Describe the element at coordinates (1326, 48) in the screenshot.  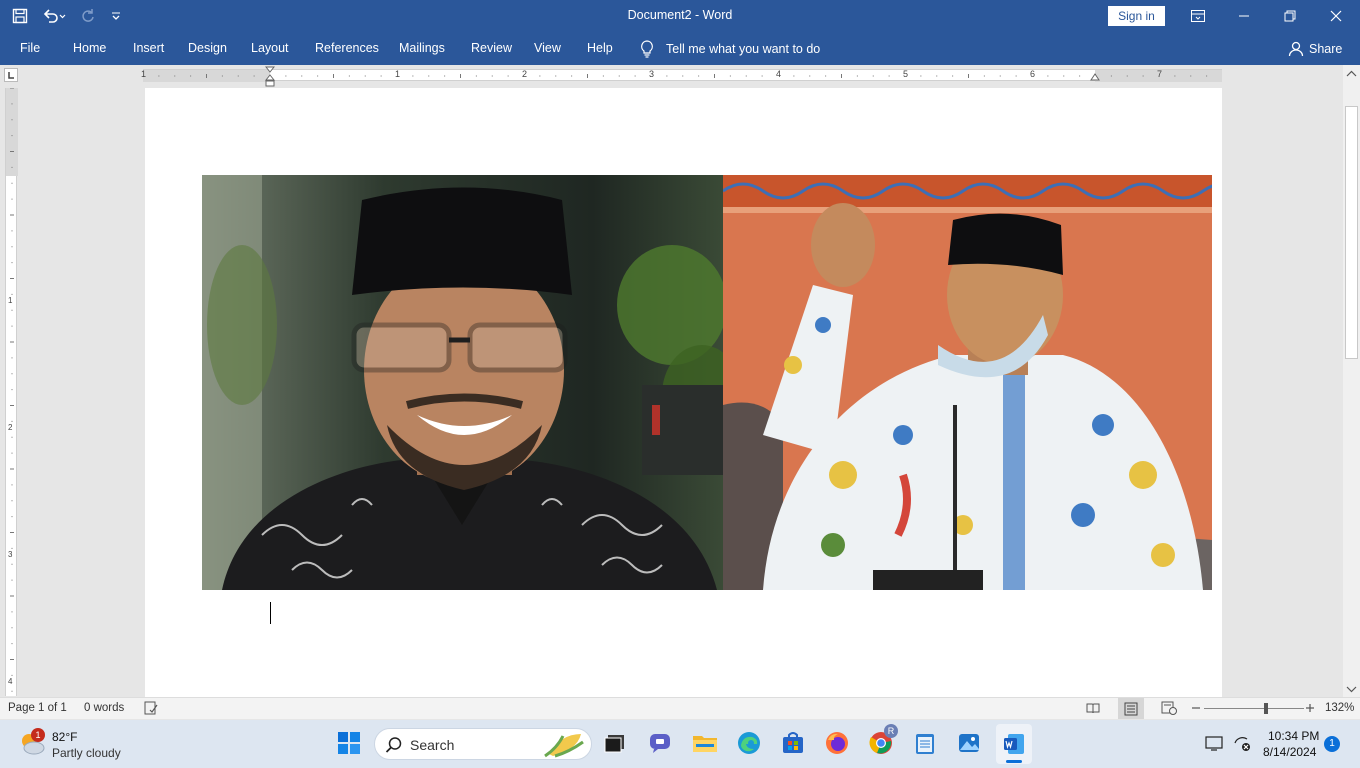
I see `share-label: Share` at that location.